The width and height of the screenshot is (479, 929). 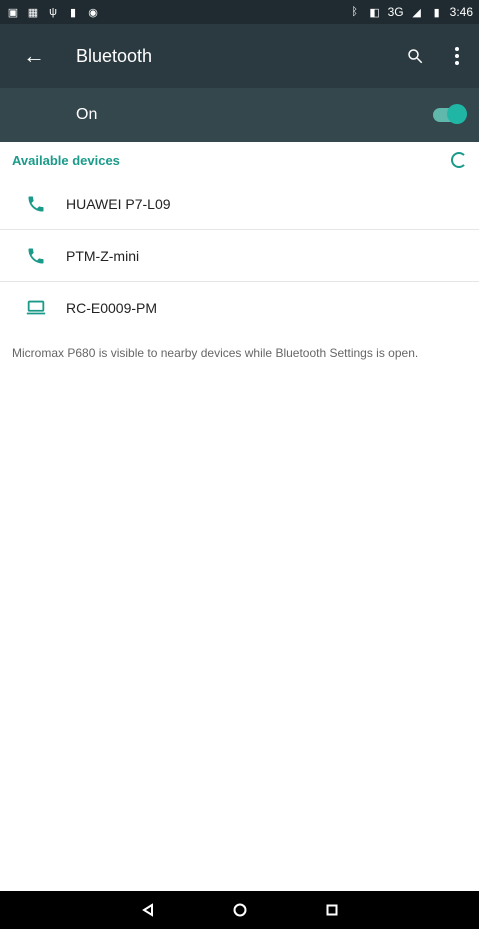 I want to click on available-devices-title: Available devices, so click(x=66, y=160).